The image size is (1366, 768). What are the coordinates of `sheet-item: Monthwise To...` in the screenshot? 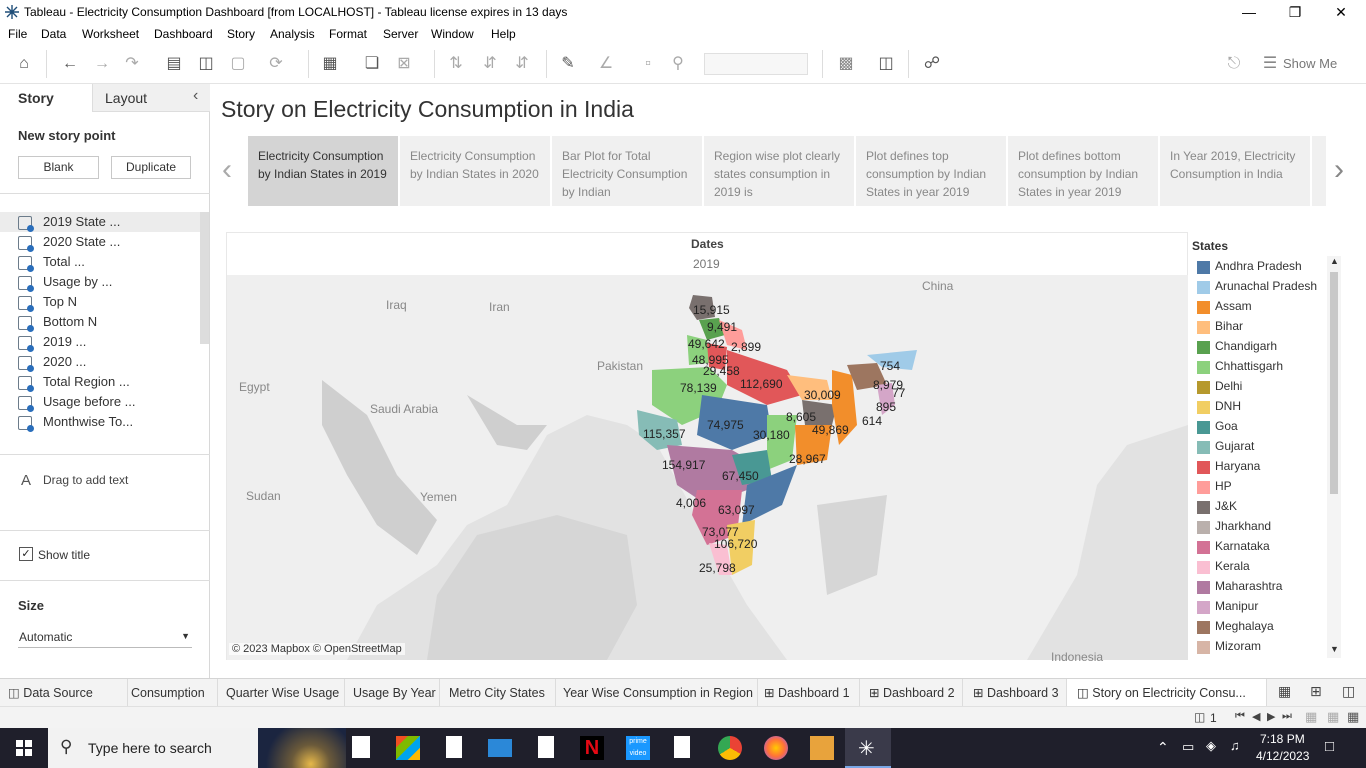 It's located at (108, 423).